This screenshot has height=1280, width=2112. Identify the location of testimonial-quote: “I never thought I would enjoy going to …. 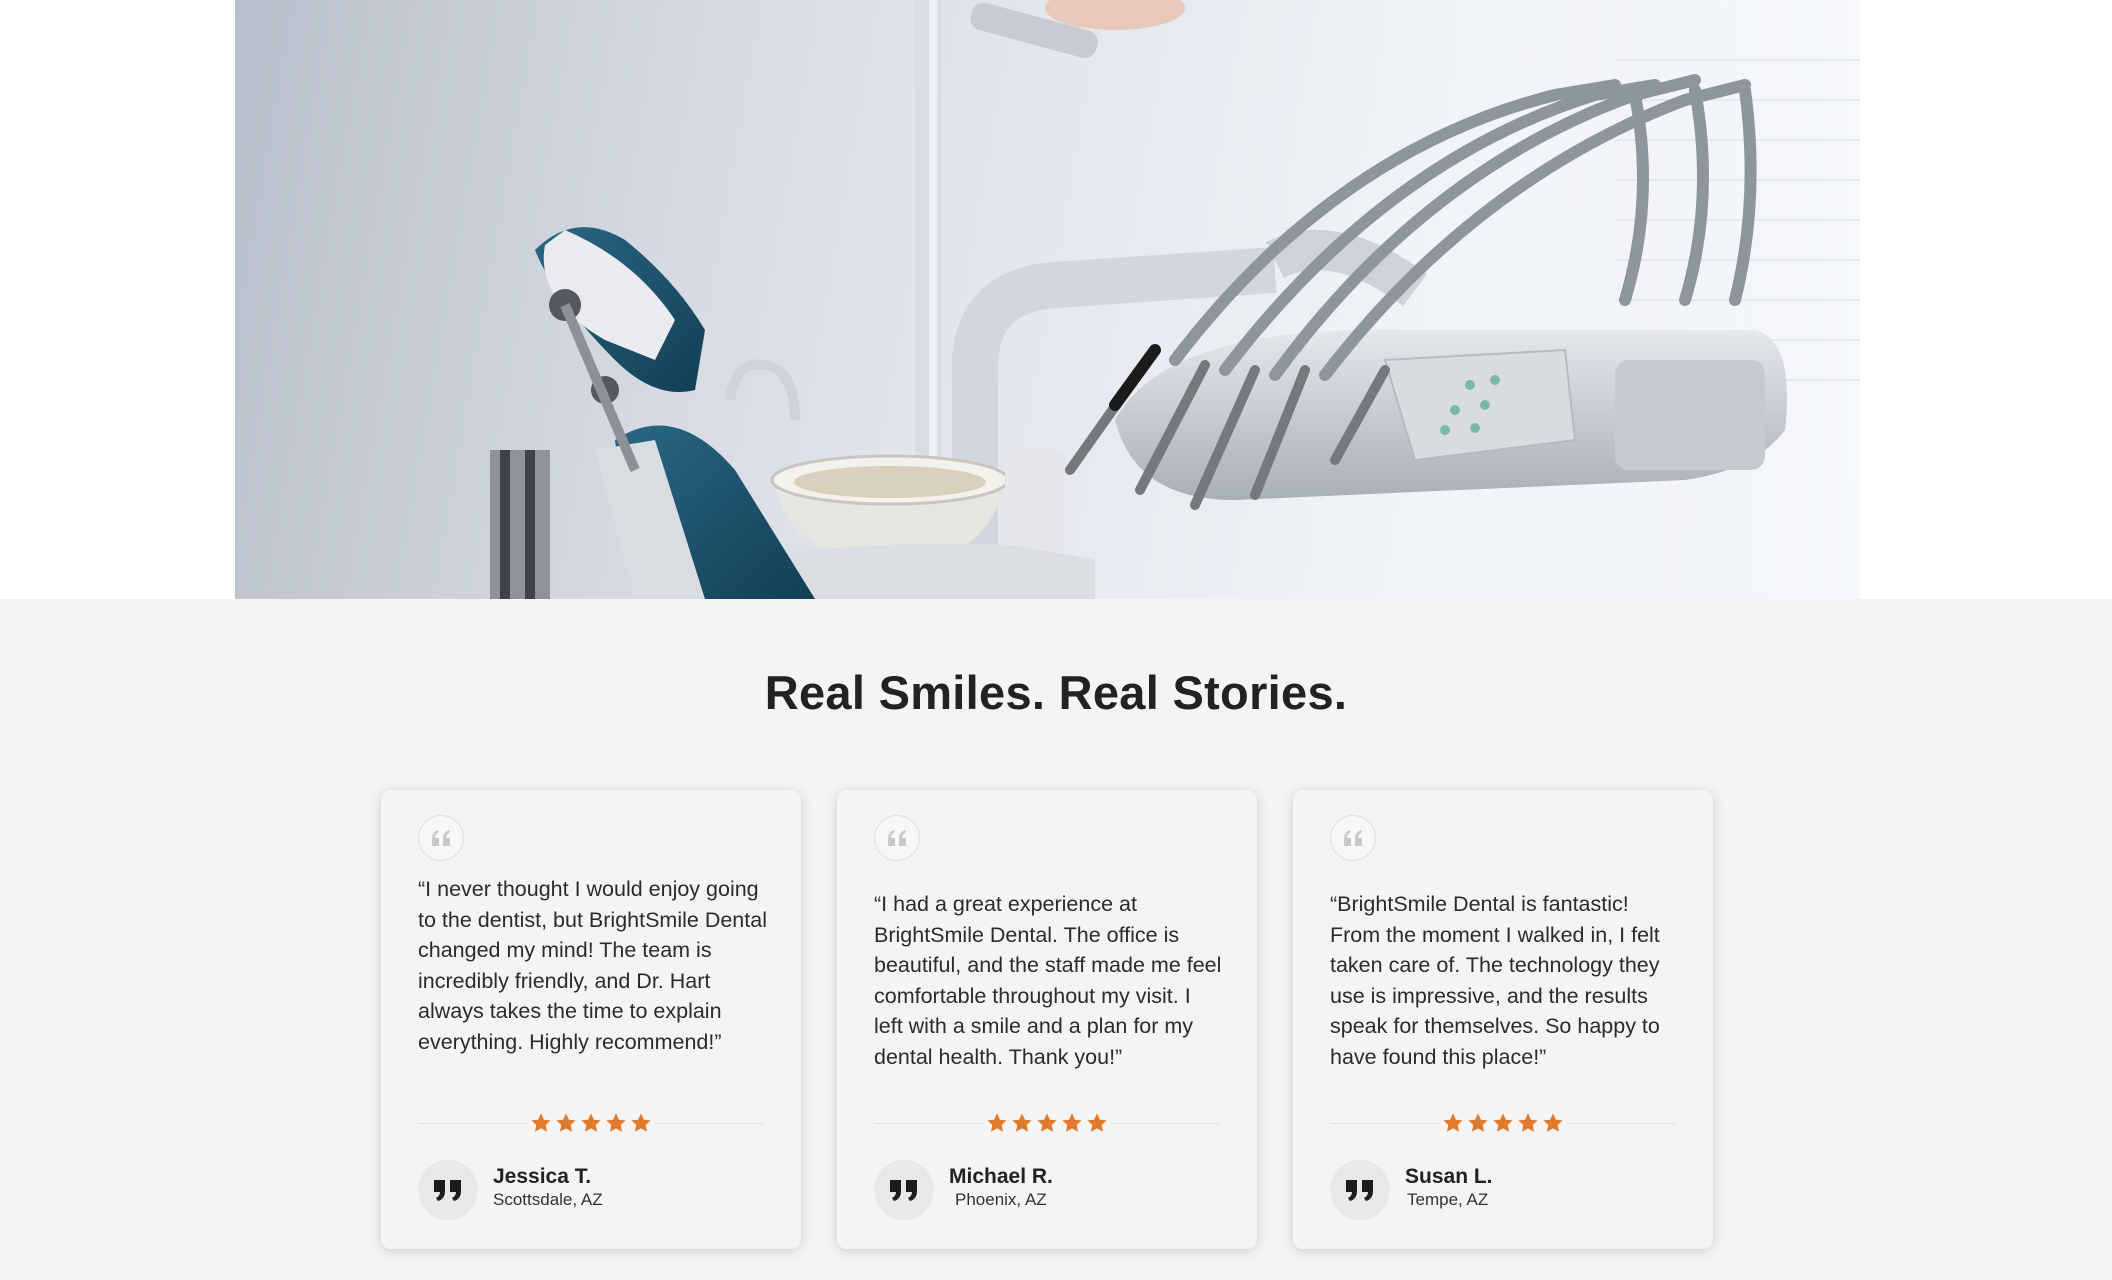
(592, 965).